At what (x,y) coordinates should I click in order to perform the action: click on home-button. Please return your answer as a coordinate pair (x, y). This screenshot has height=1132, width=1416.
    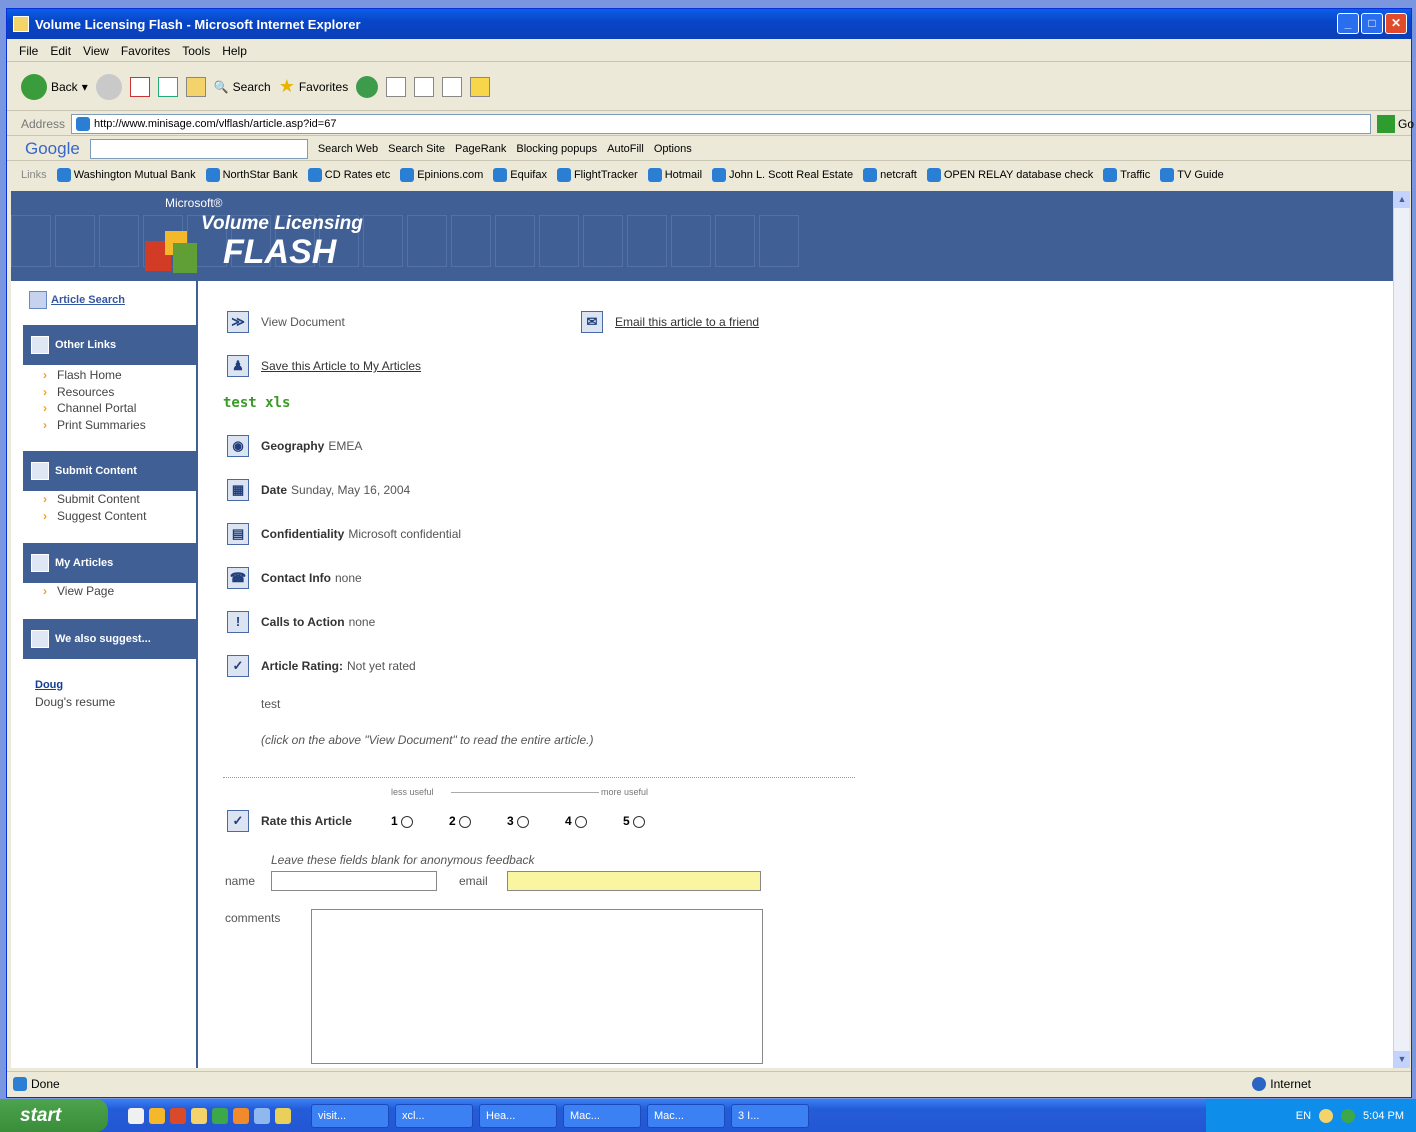
    Looking at the image, I should click on (195, 86).